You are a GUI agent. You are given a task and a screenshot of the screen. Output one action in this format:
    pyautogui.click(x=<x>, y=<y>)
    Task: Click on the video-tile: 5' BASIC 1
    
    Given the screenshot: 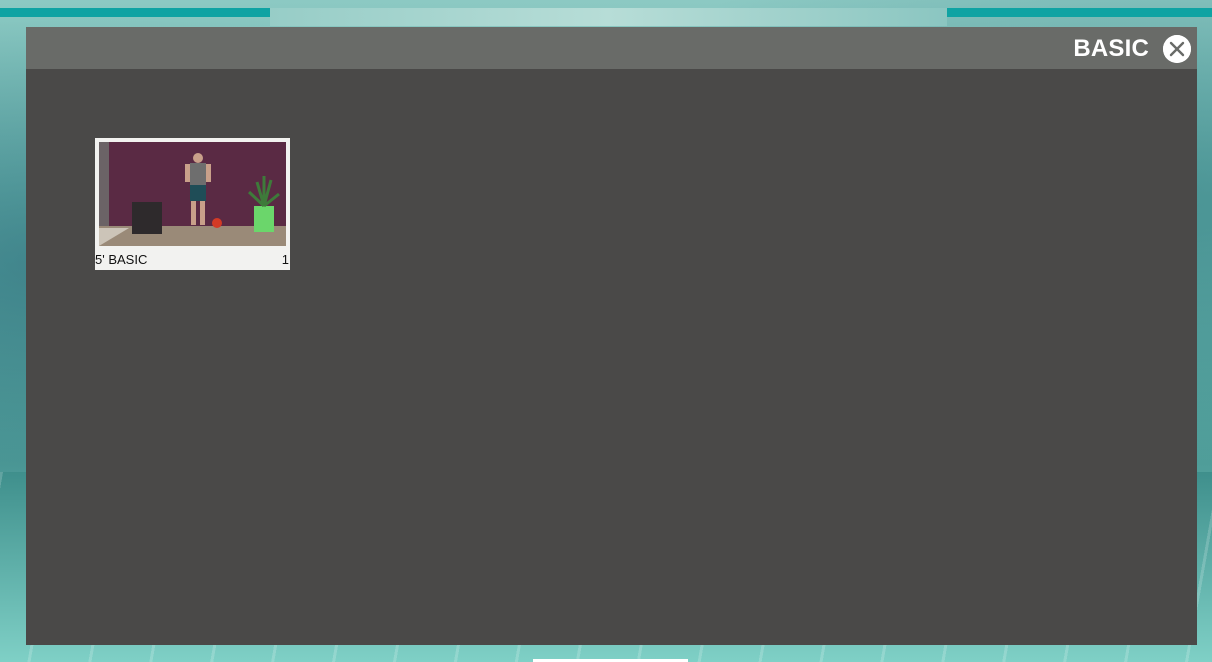 What is the action you would take?
    pyautogui.click(x=192, y=204)
    